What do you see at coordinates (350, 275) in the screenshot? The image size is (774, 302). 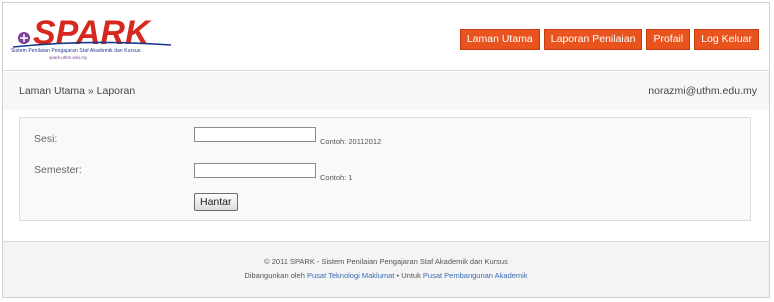 I see `footer-link-ptm: Pusat Teknologi Maklumat` at bounding box center [350, 275].